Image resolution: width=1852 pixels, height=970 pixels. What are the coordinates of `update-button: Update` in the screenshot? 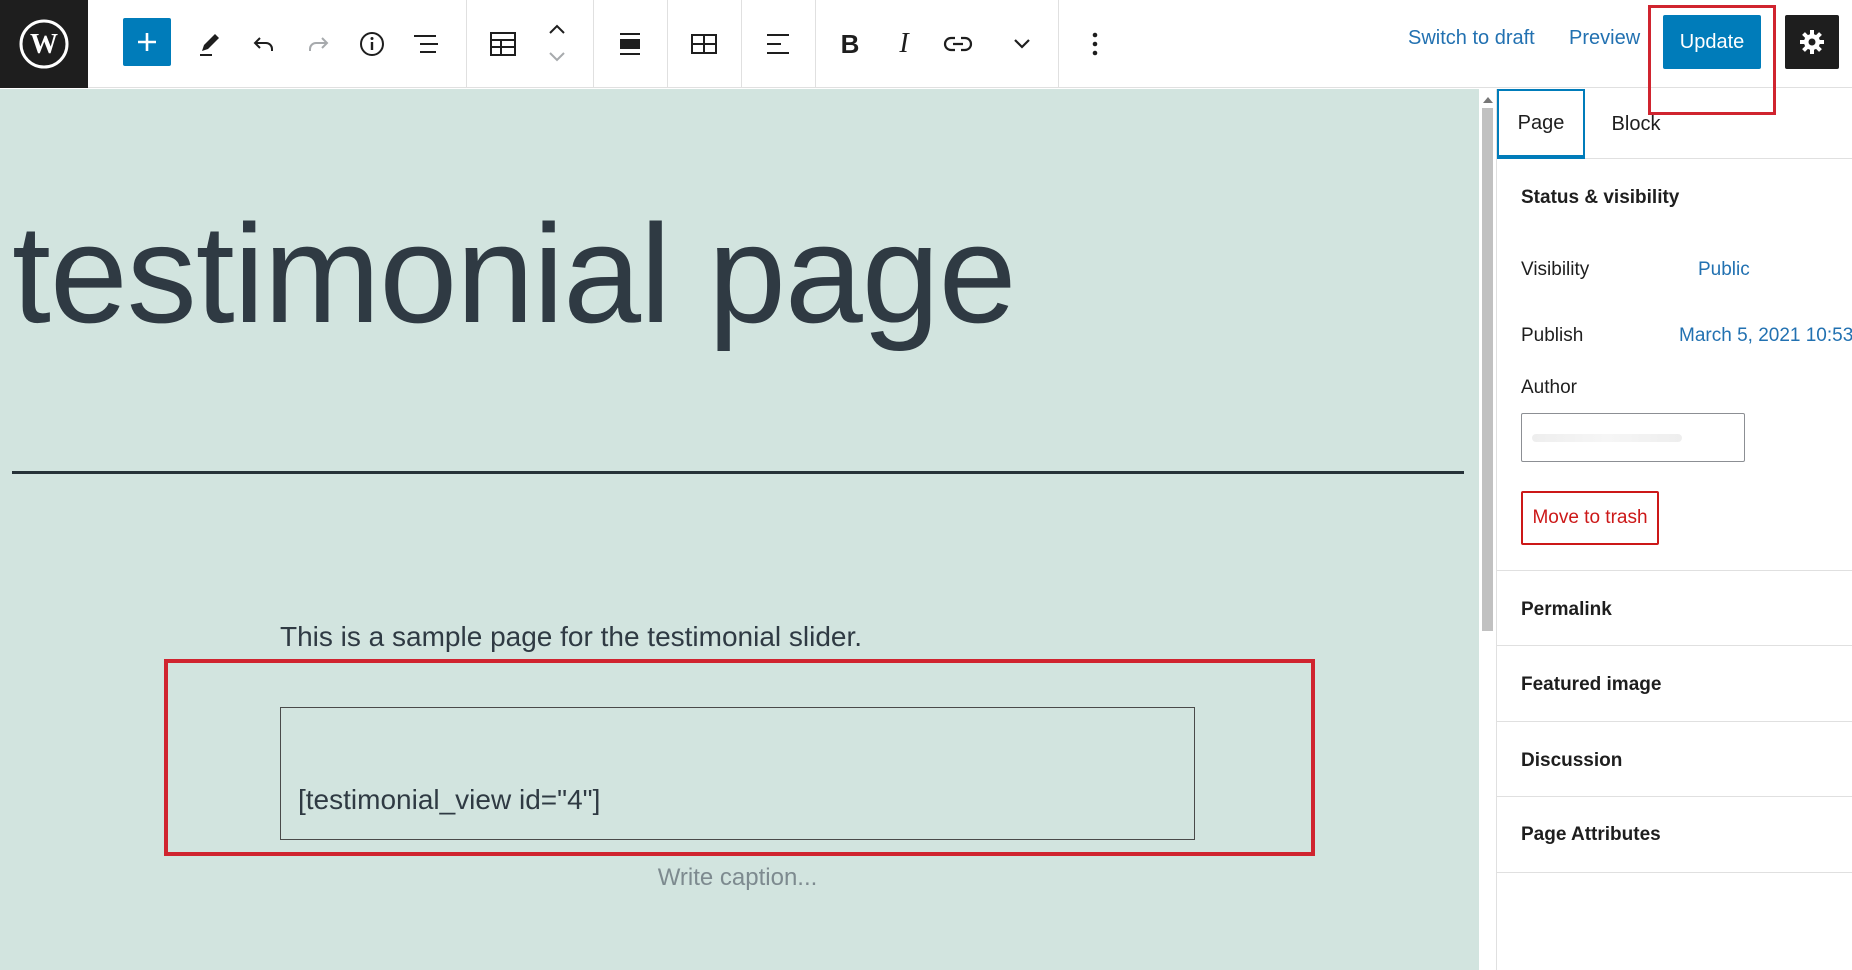 It's located at (1712, 42).